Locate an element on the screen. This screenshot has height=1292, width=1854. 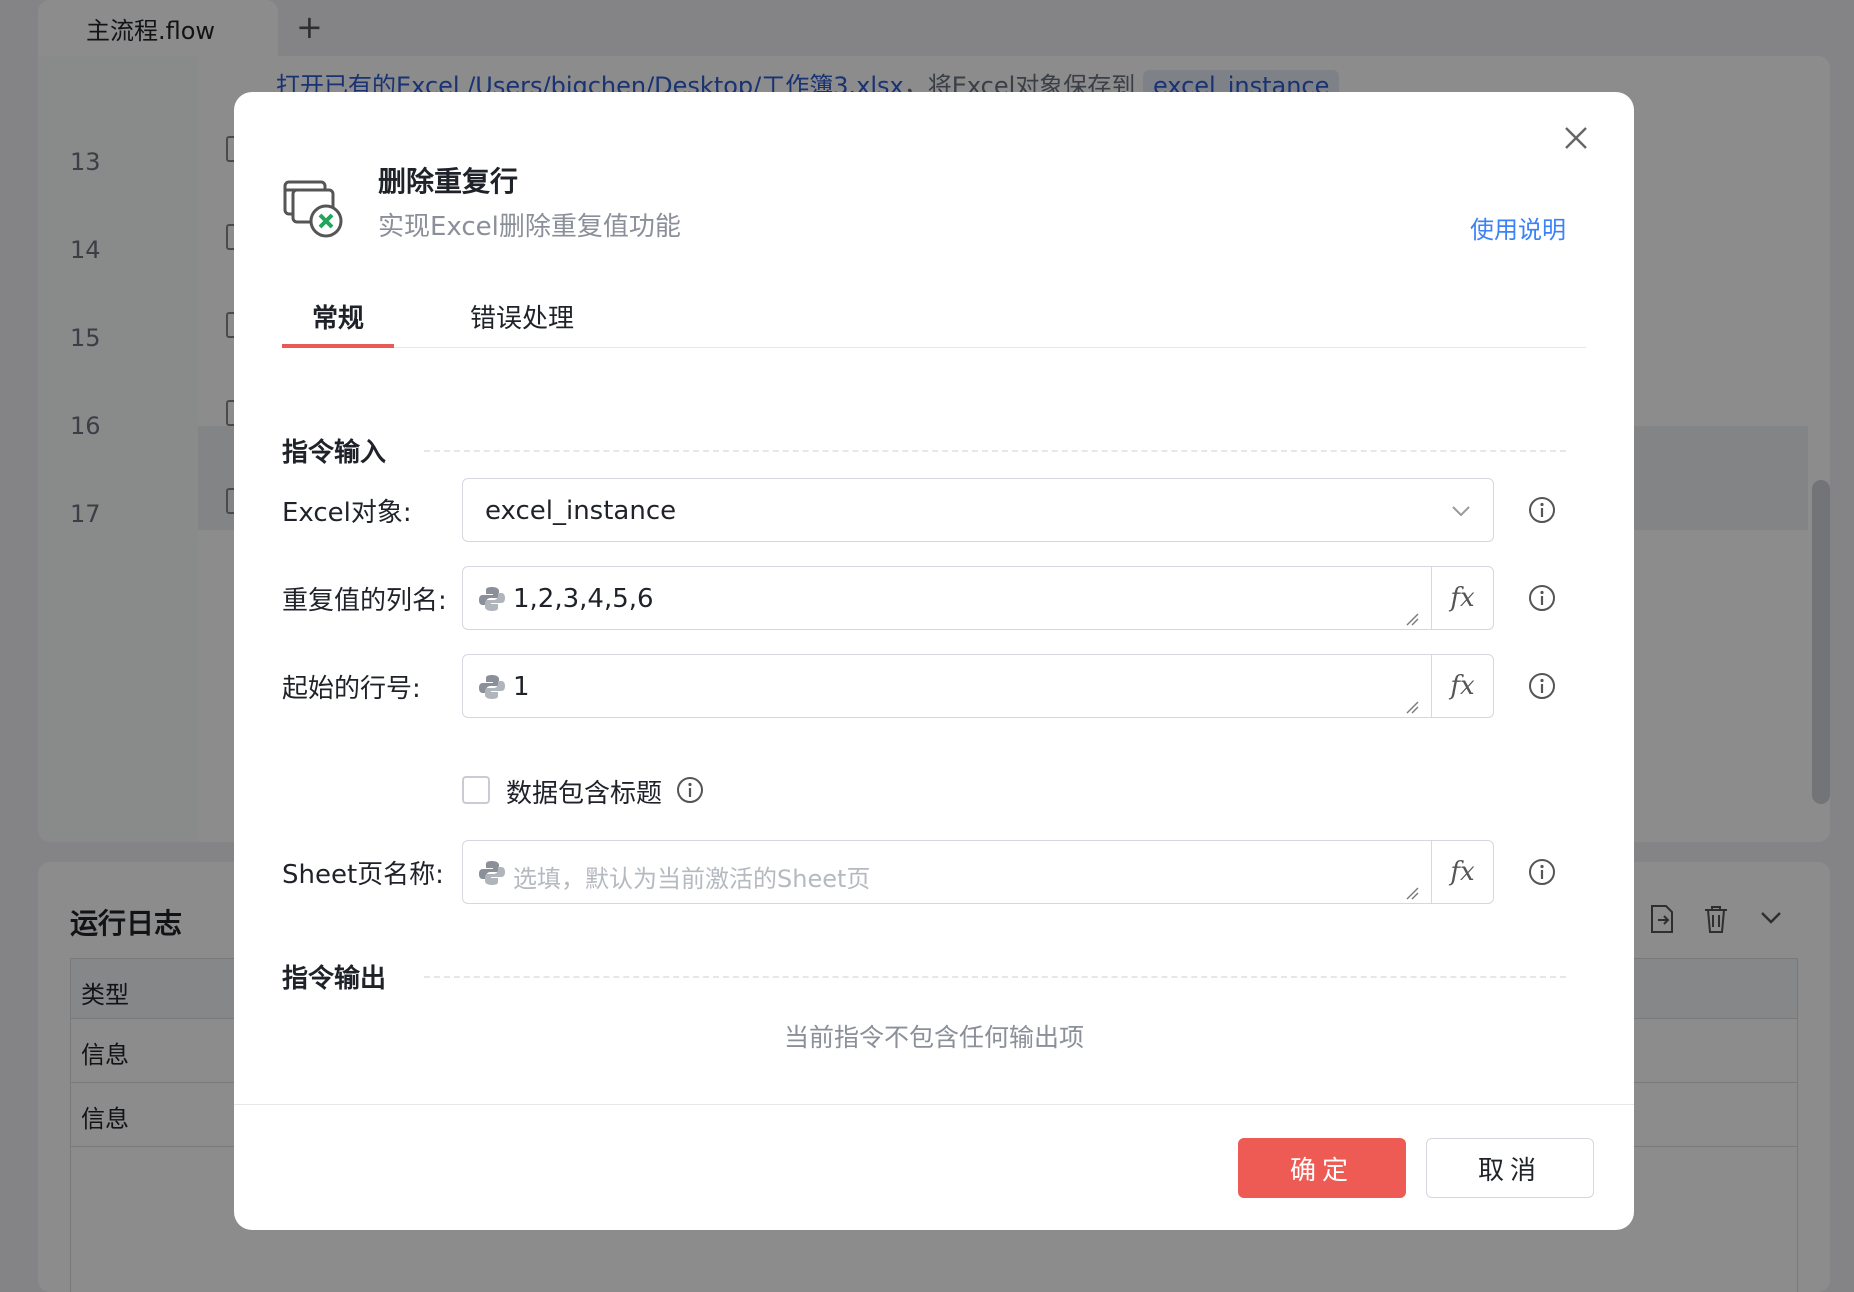
columns-label: 重复值的列名: is located at coordinates (364, 601).